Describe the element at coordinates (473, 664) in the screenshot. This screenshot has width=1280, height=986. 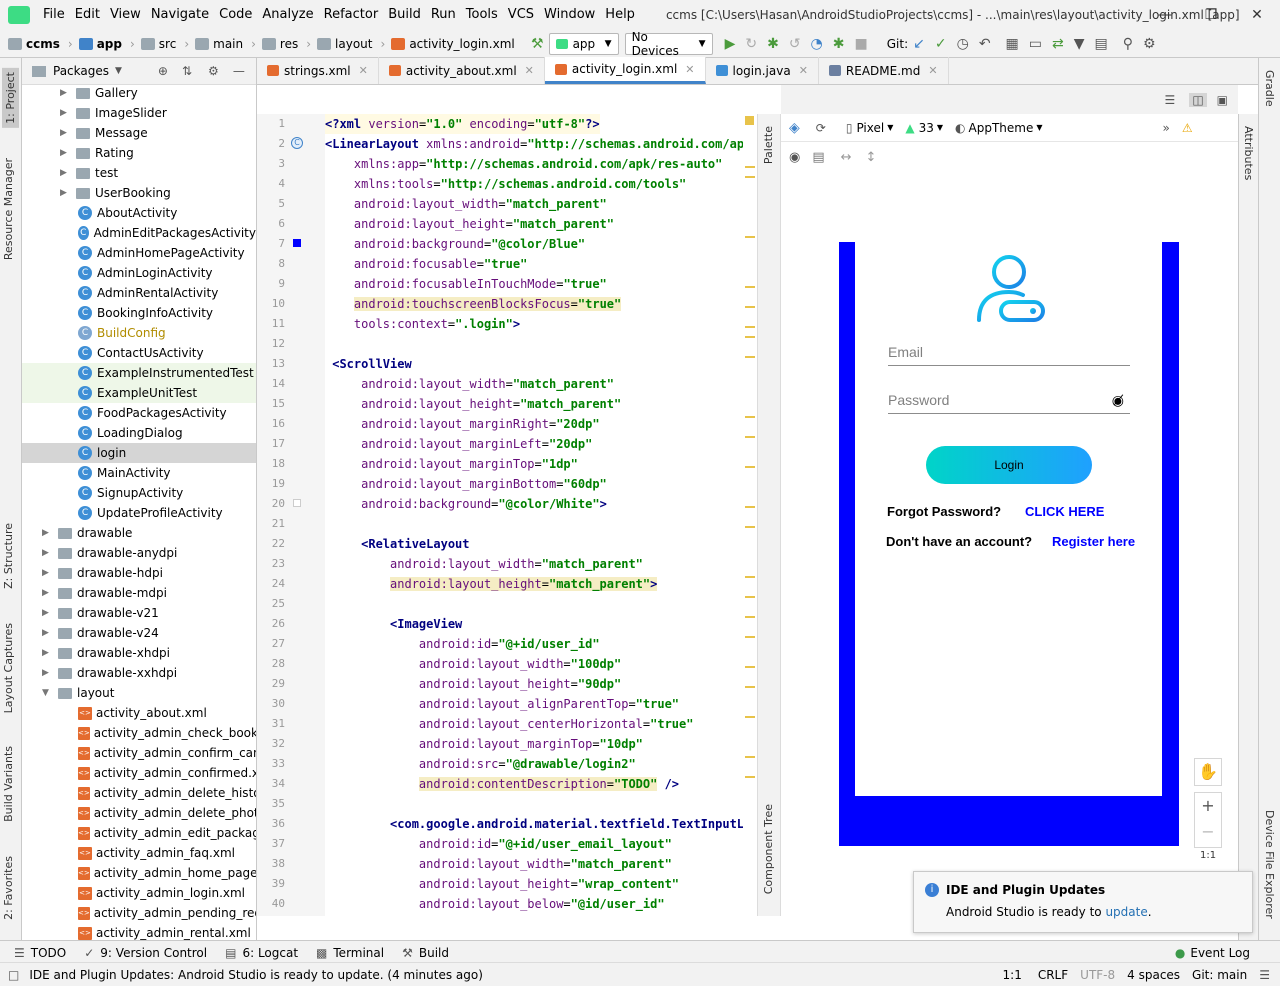
I see `code-line: android:layout_width="100dp"` at that location.